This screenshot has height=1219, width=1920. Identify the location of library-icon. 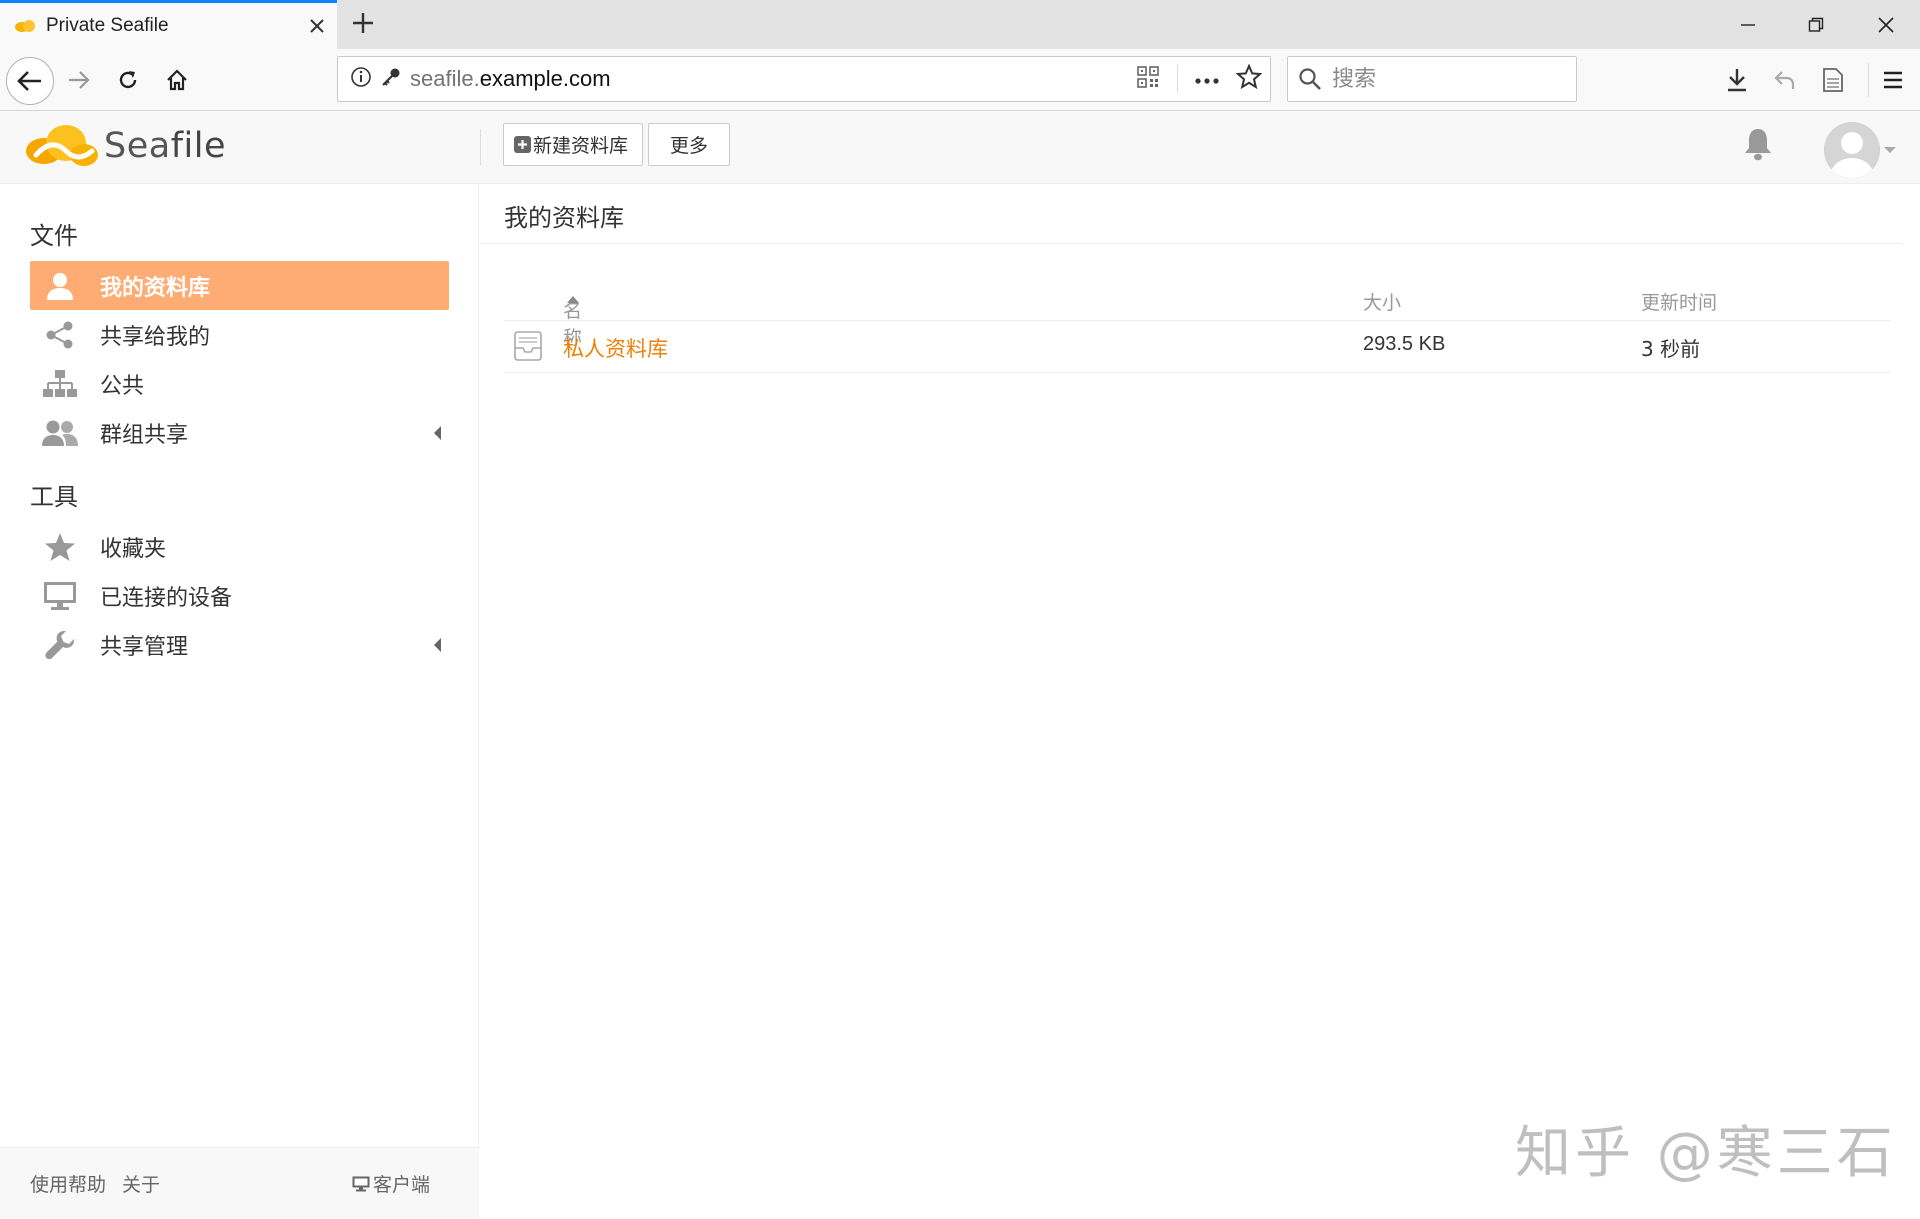
(528, 348).